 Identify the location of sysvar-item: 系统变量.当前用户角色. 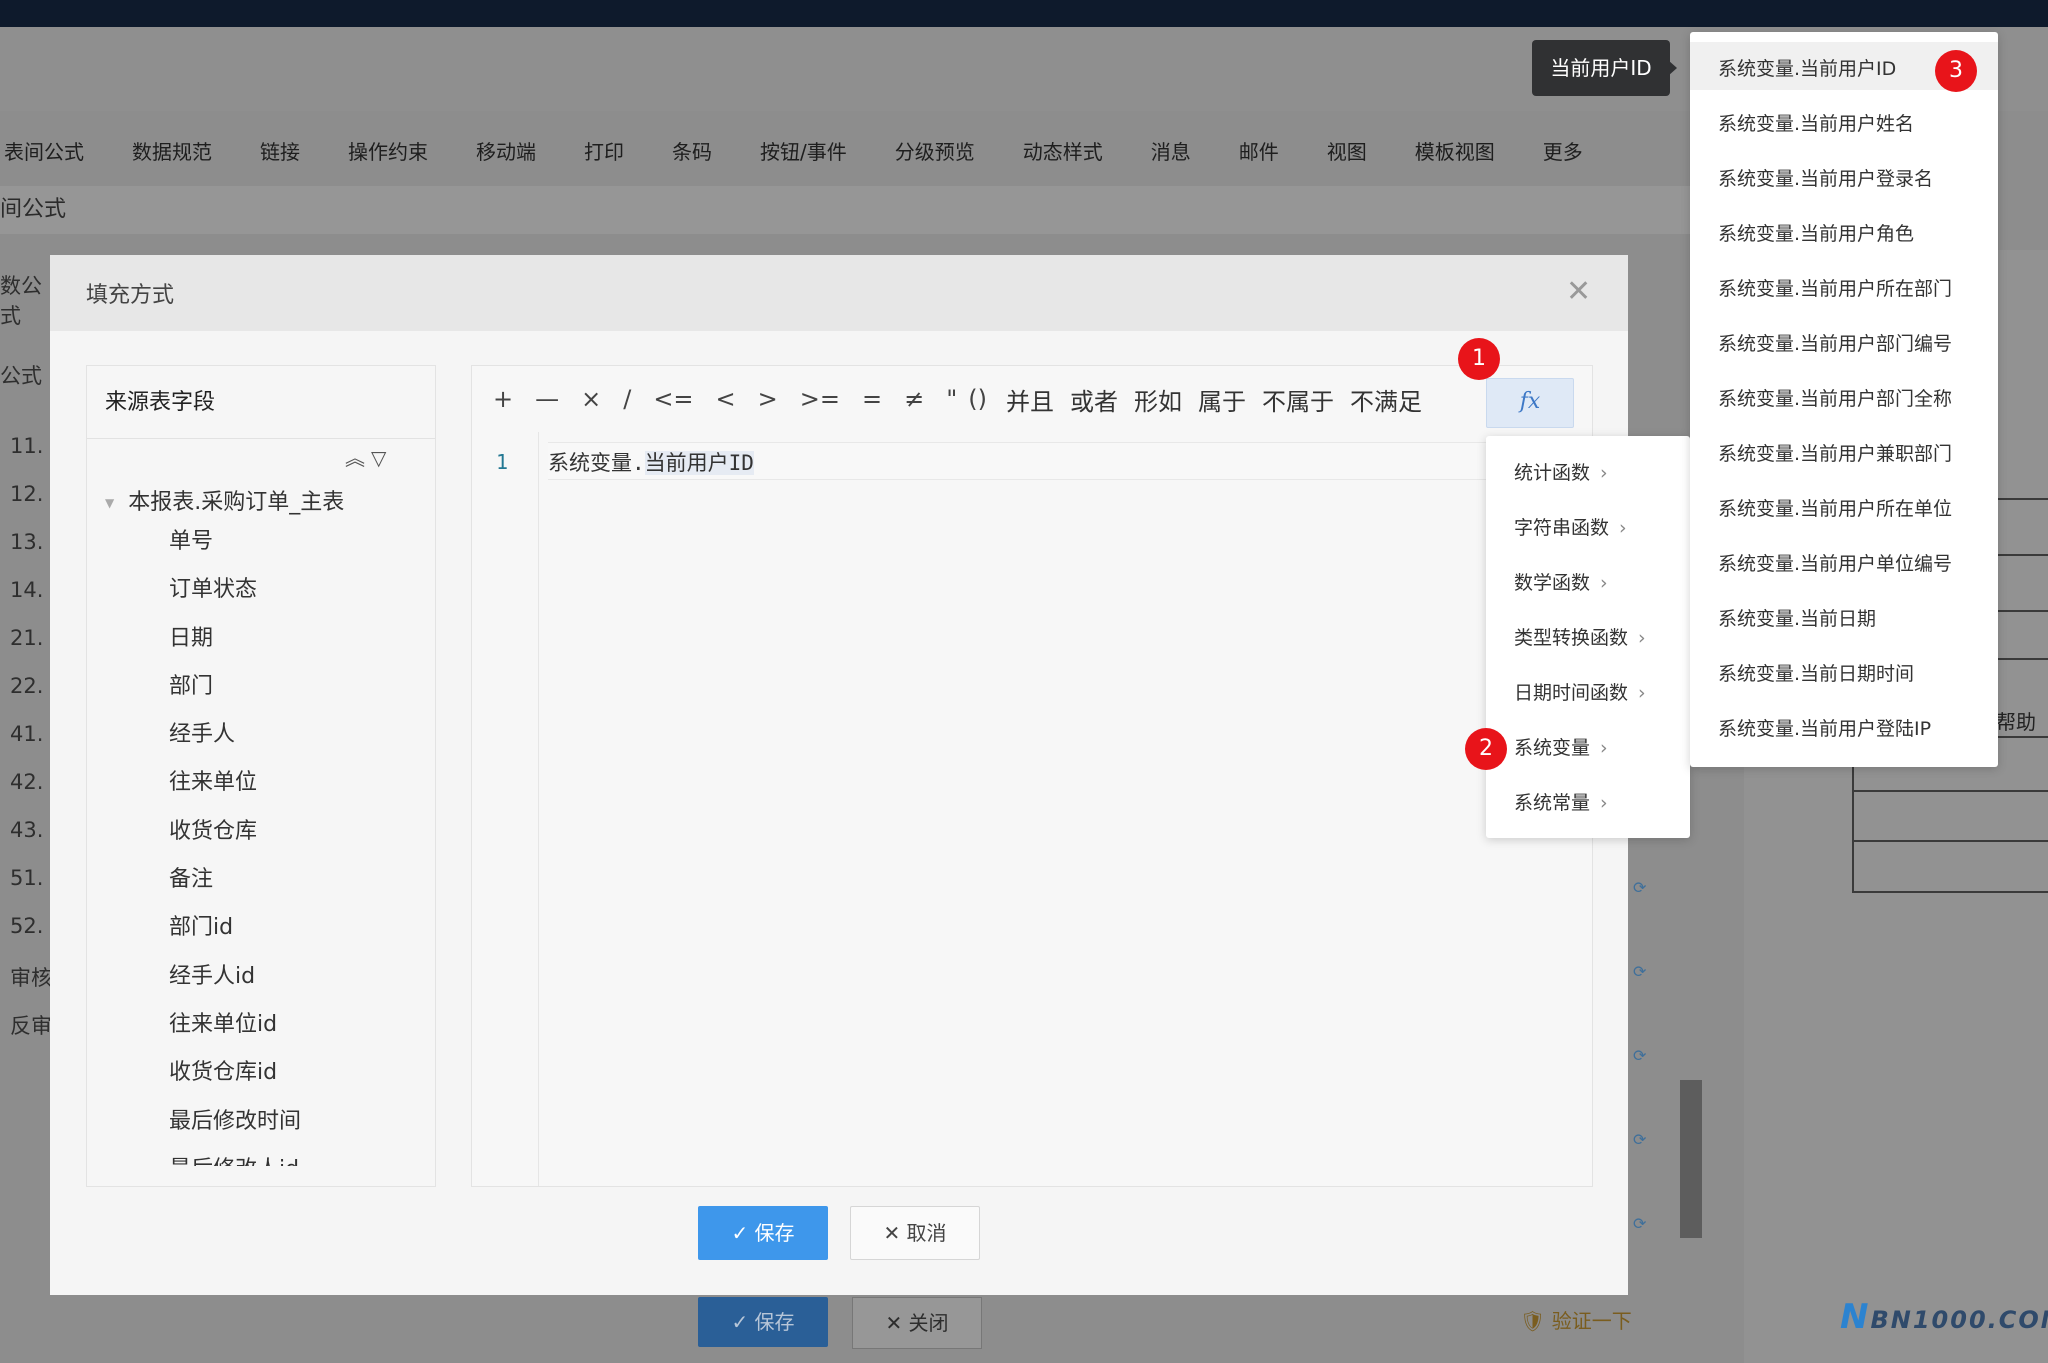
(1816, 232).